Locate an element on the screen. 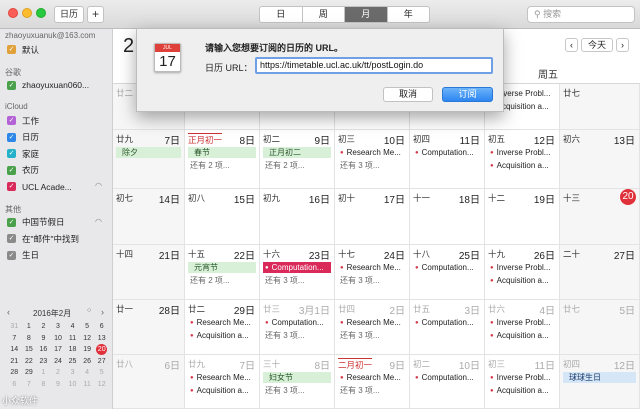 The width and height of the screenshot is (640, 409). mini-day: 18 is located at coordinates (72, 350).